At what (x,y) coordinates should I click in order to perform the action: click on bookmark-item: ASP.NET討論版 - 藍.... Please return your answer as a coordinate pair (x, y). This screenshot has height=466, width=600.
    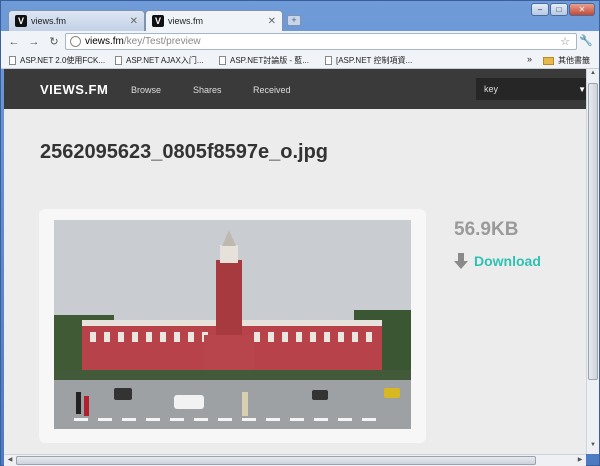
    Looking at the image, I should click on (264, 60).